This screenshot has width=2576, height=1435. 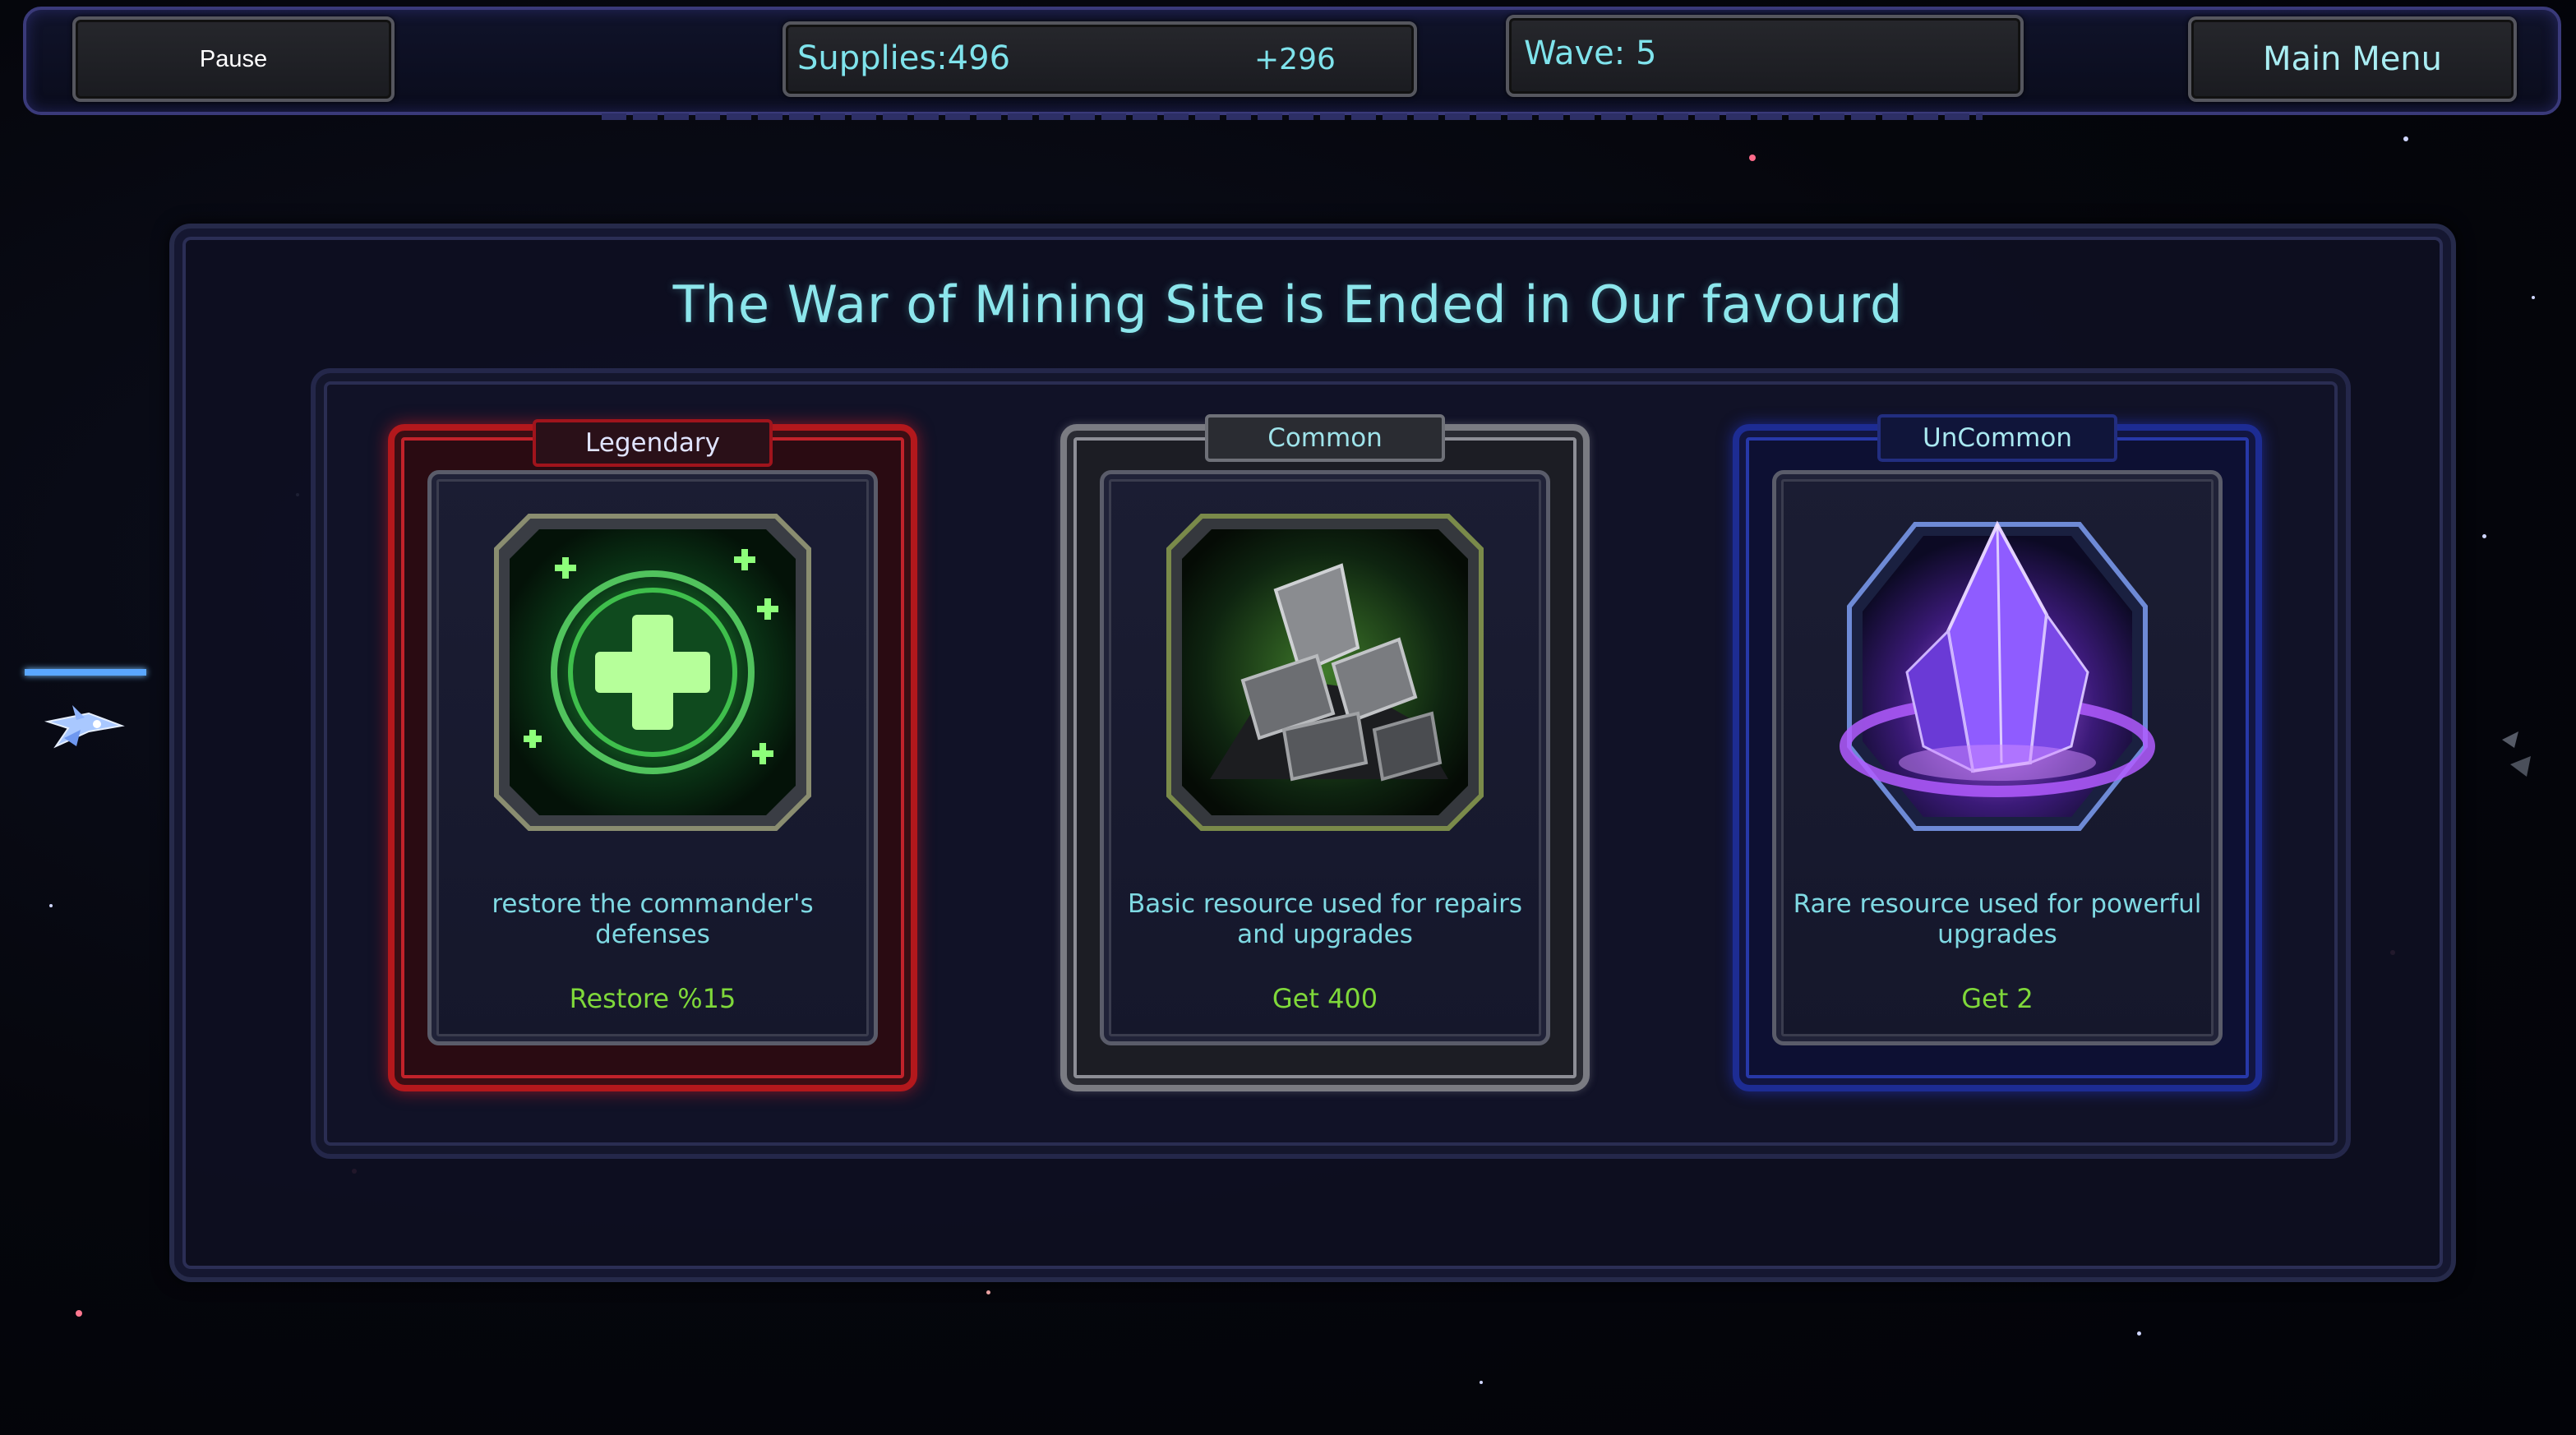 What do you see at coordinates (1325, 672) in the screenshot?
I see `metal-ore-icon` at bounding box center [1325, 672].